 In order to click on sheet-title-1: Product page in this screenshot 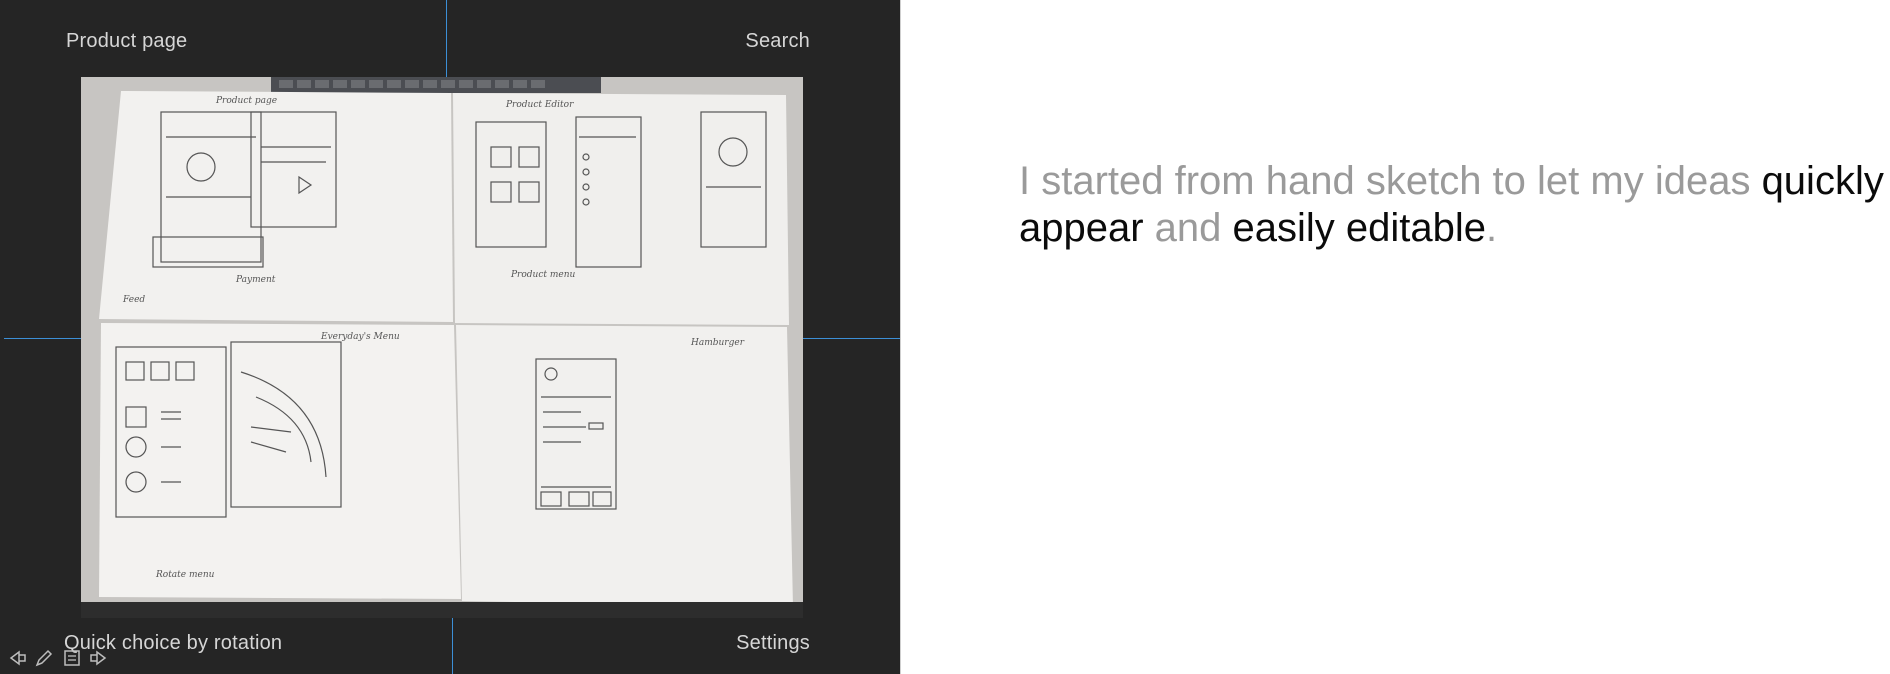, I will do `click(246, 101)`.